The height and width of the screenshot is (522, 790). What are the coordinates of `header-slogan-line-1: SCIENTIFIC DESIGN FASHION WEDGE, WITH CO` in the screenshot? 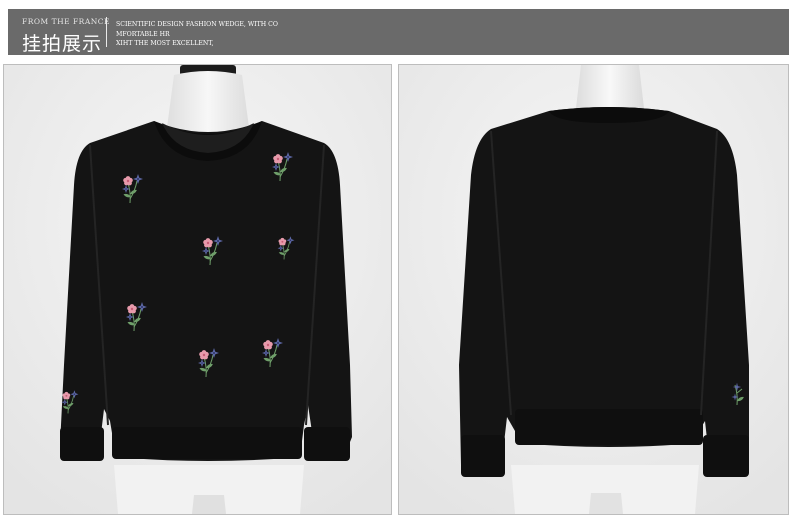 It's located at (197, 24).